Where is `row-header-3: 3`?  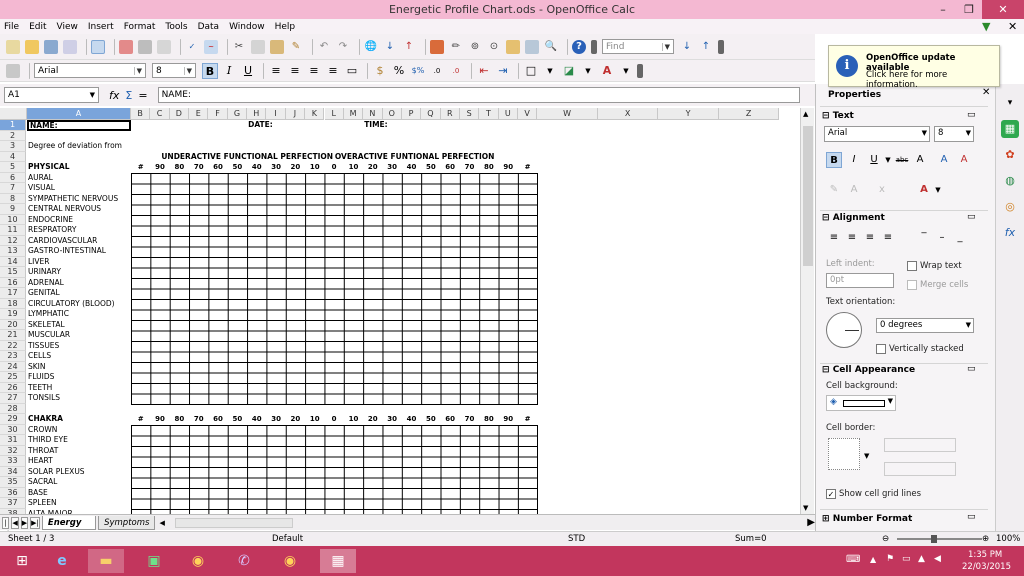
row-header-3: 3 is located at coordinates (13, 146).